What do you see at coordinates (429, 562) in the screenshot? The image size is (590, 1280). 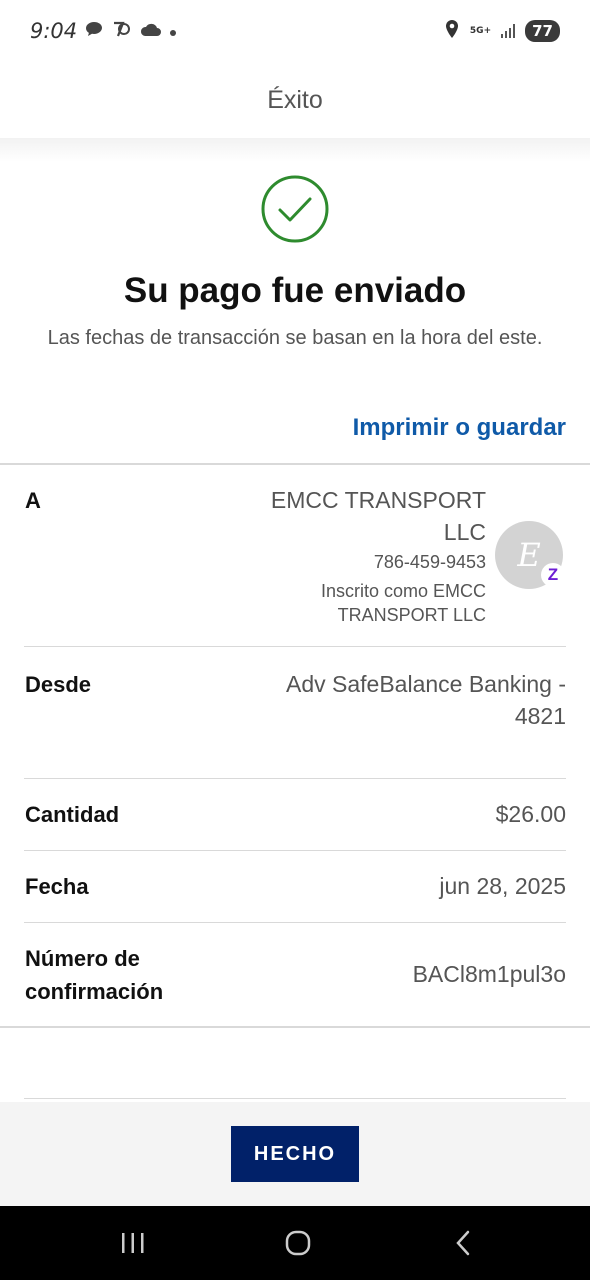 I see `payee-phone: 786-459-9453` at bounding box center [429, 562].